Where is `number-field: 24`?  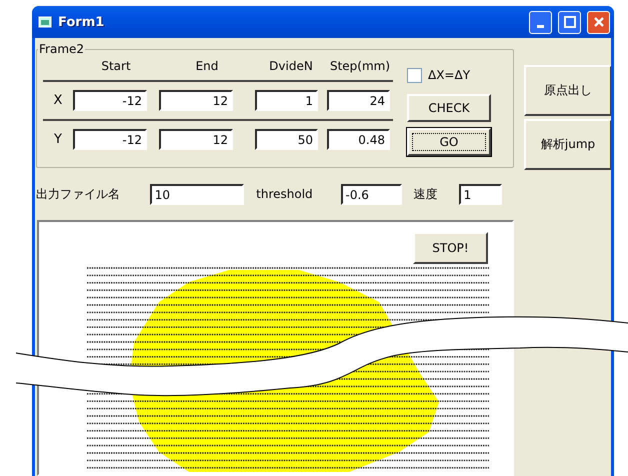
number-field: 24 is located at coordinates (358, 100).